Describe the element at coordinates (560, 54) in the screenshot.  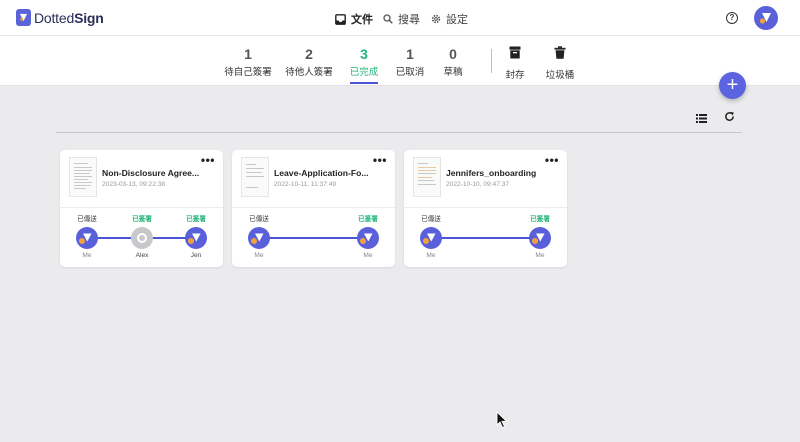
I see `trash-icon` at that location.